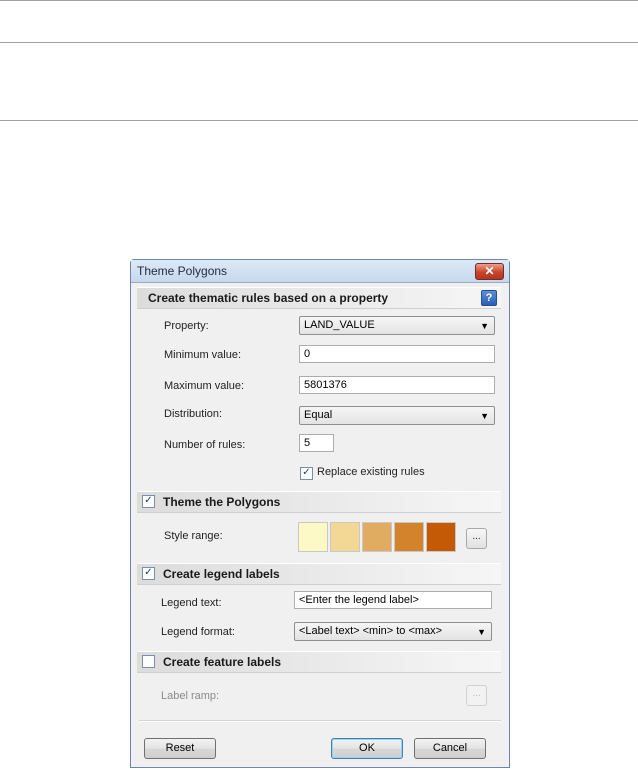 Image resolution: width=638 pixels, height=770 pixels. What do you see at coordinates (204, 386) in the screenshot?
I see `max-value-label: Maximum value:` at bounding box center [204, 386].